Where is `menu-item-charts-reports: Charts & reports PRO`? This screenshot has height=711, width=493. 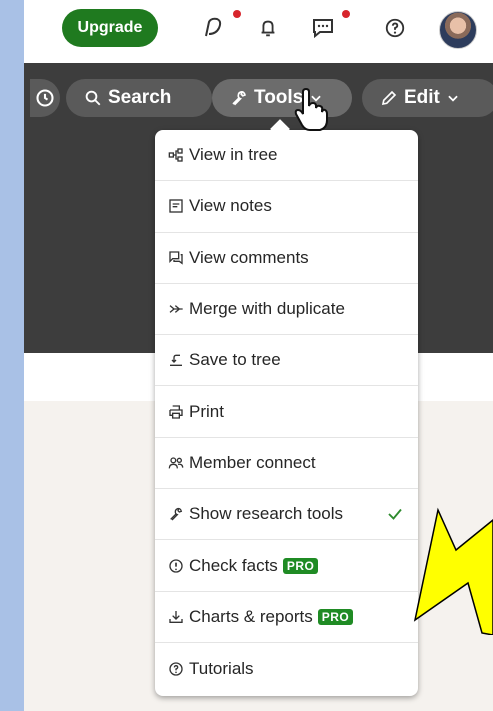 menu-item-charts-reports: Charts & reports PRO is located at coordinates (286, 617).